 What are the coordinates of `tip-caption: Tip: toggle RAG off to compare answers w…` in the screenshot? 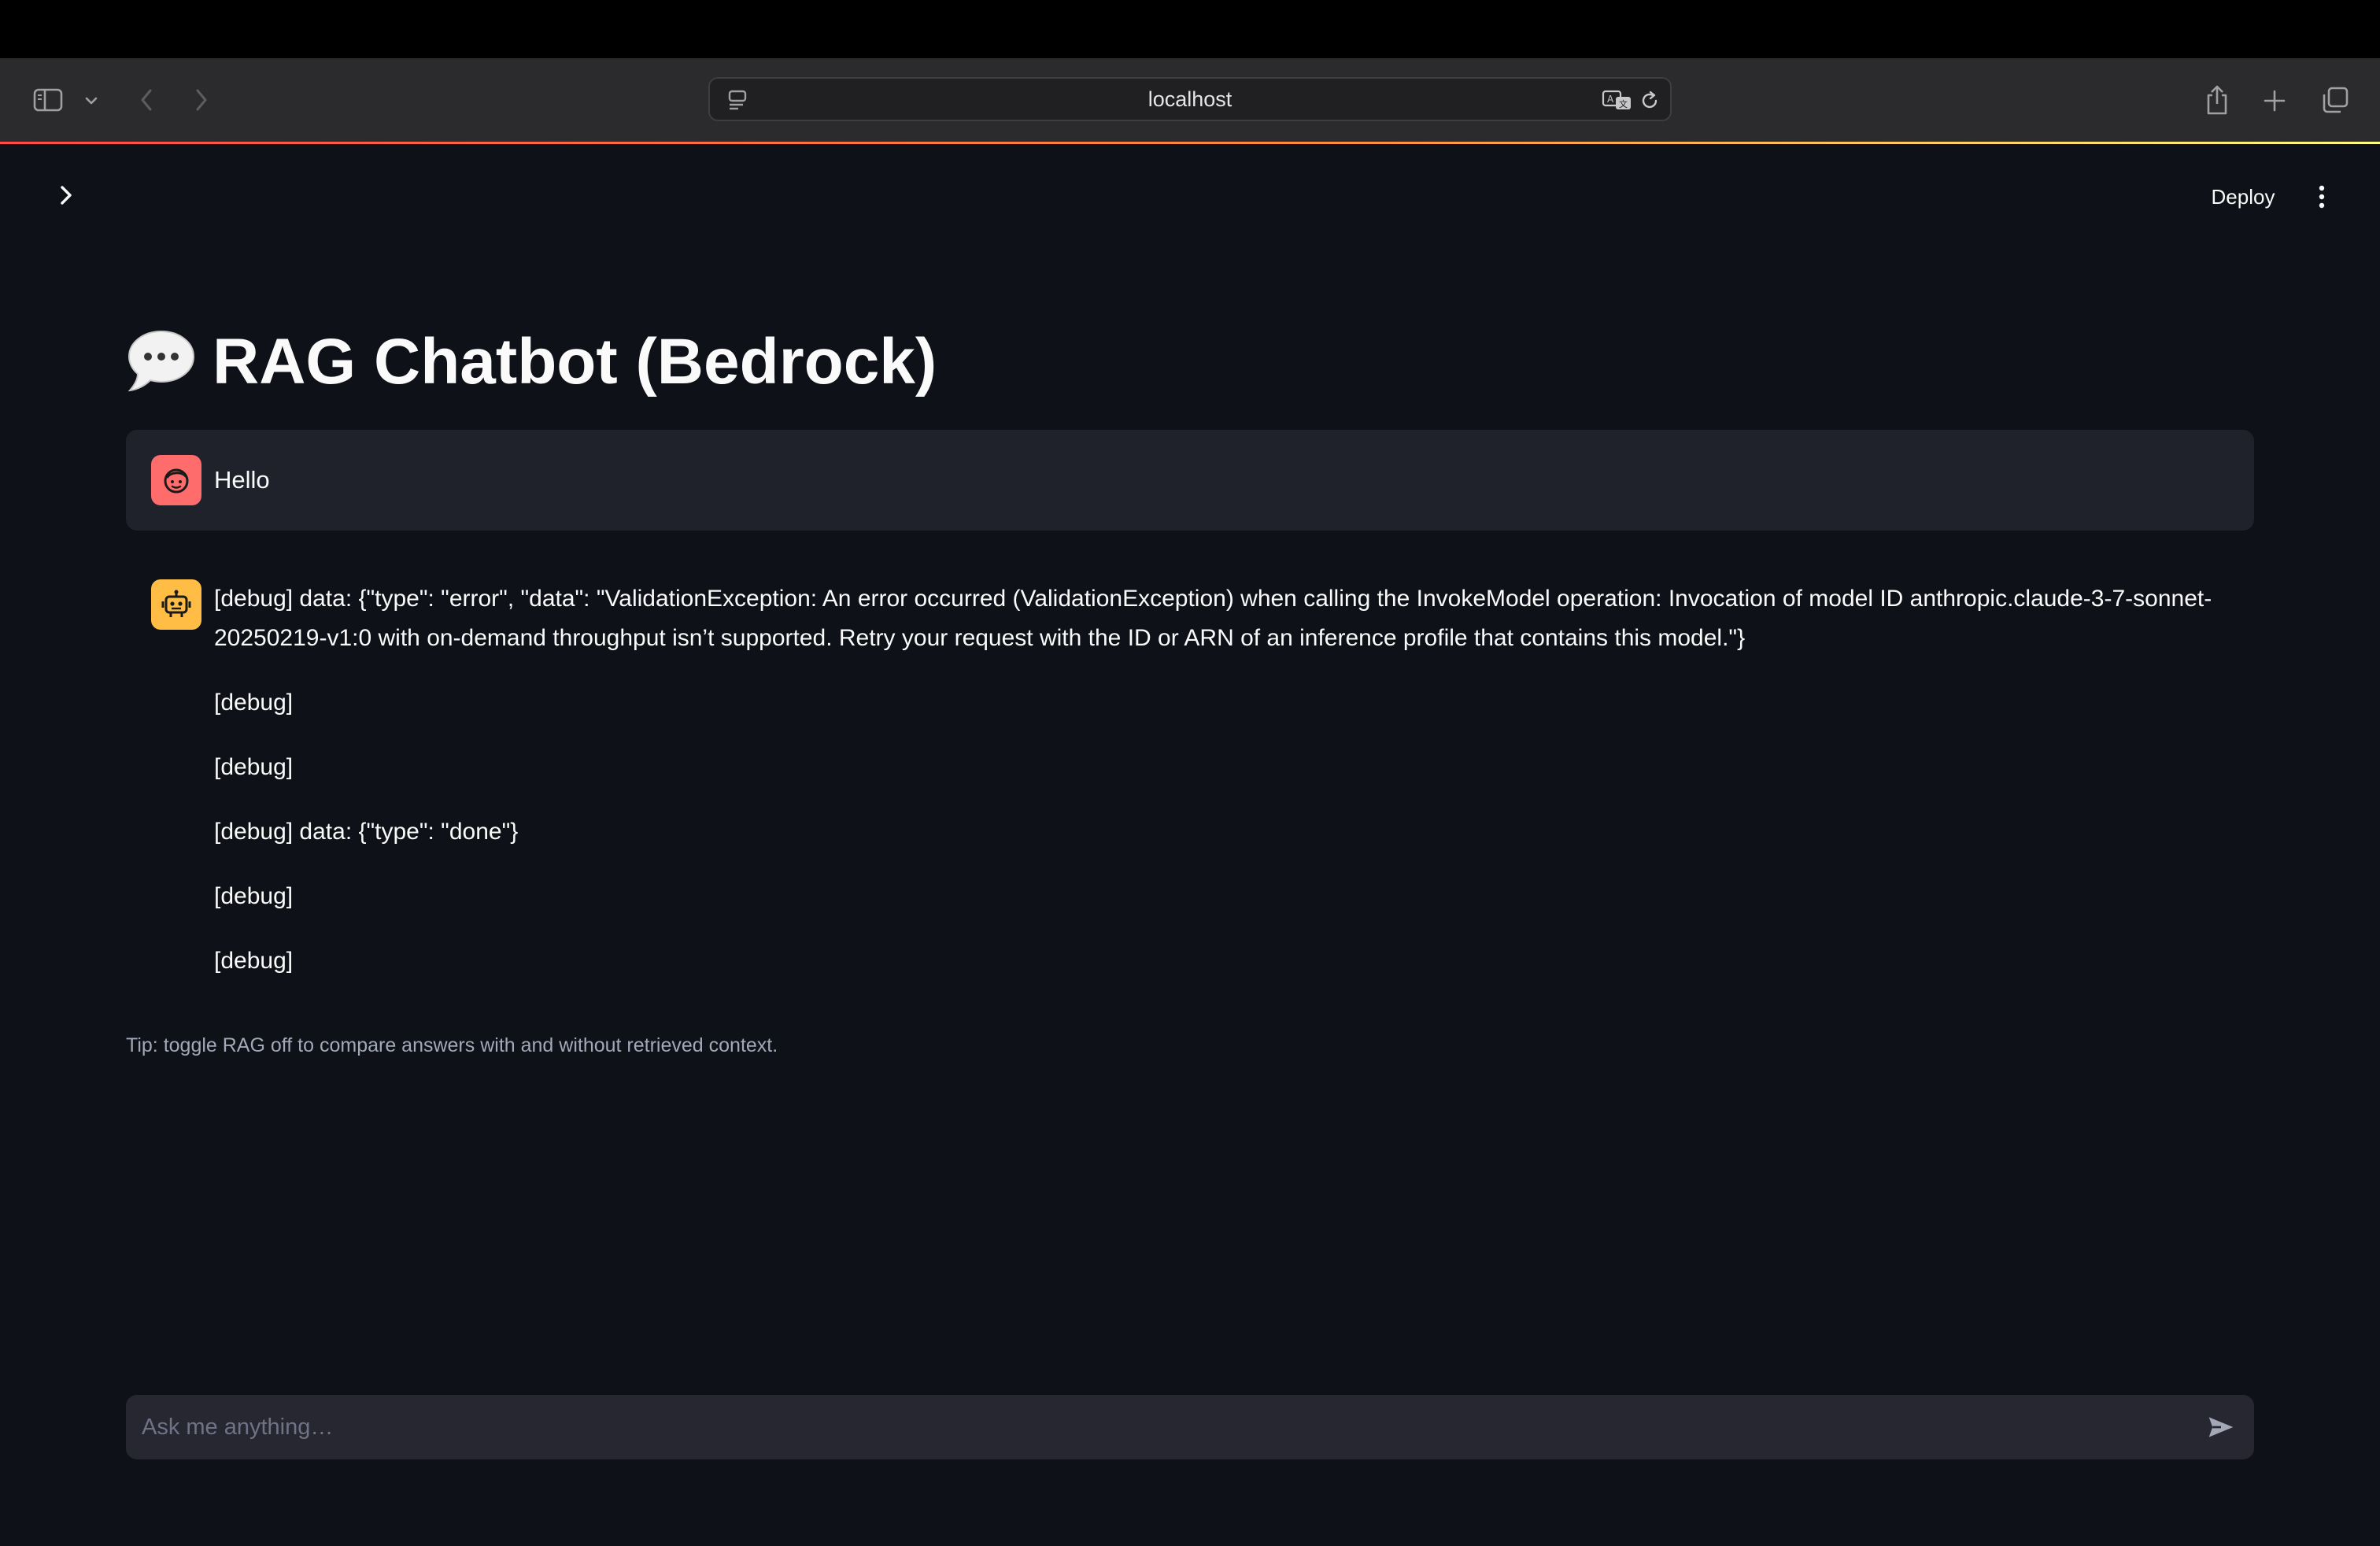 It's located at (452, 1045).